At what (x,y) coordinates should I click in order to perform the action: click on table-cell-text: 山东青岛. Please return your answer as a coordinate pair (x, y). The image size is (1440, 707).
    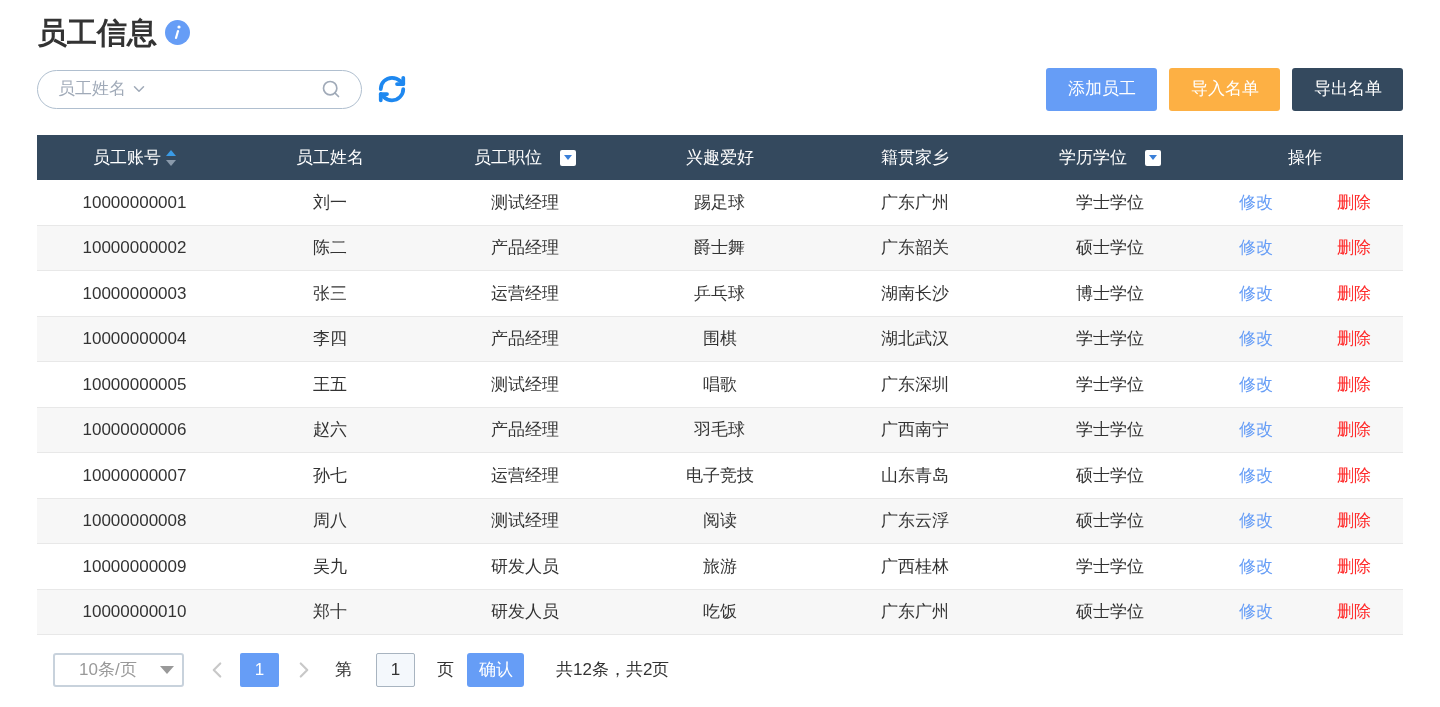
    Looking at the image, I should click on (914, 475).